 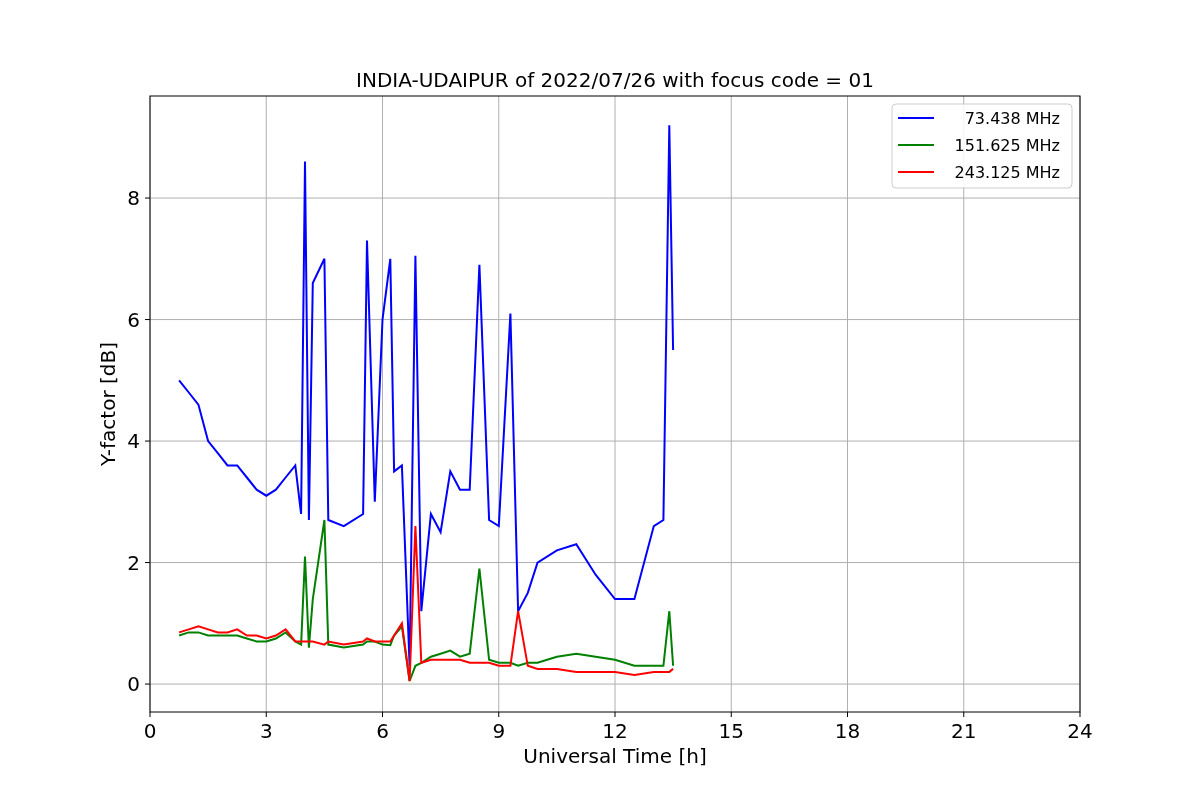 What do you see at coordinates (108, 404) in the screenshot?
I see `axis-title: Y-factor [dB]` at bounding box center [108, 404].